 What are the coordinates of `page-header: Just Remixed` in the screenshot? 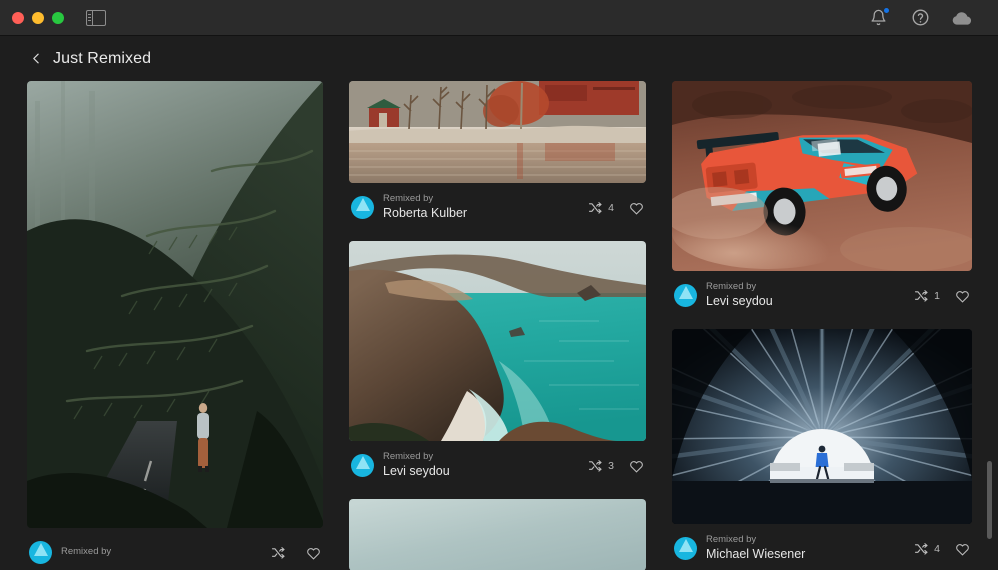 It's located at (499, 58).